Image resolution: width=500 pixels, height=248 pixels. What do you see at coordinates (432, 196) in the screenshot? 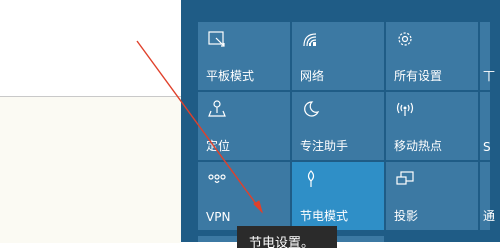
I see `tile-project: 投影` at bounding box center [432, 196].